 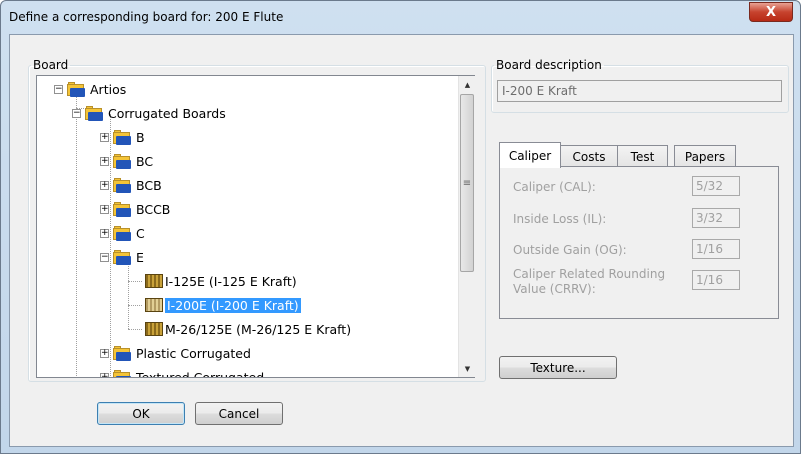 I want to click on tree-node-label: I-125E (I-125 E Kraft), so click(x=231, y=281).